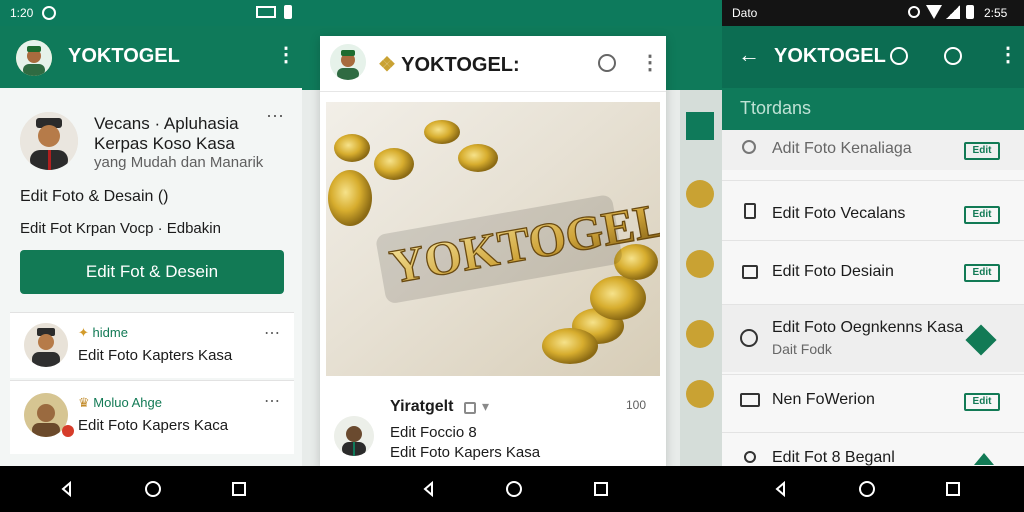  I want to click on post-line1: Edit Foccio 8, so click(433, 432).